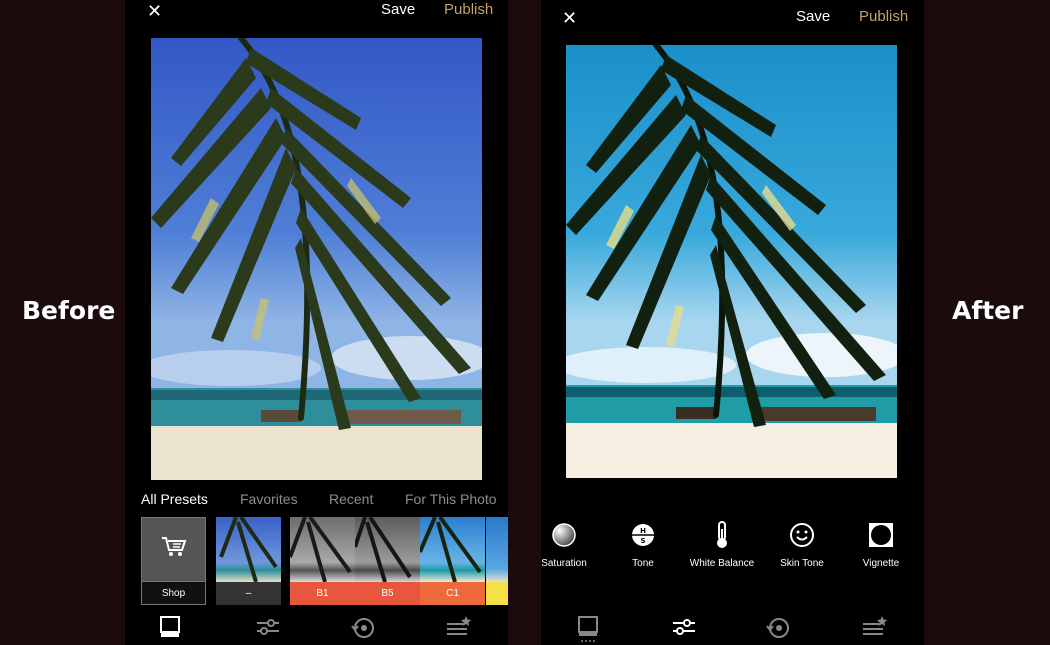  Describe the element at coordinates (880, 535) in the screenshot. I see `vignette-icon` at that location.